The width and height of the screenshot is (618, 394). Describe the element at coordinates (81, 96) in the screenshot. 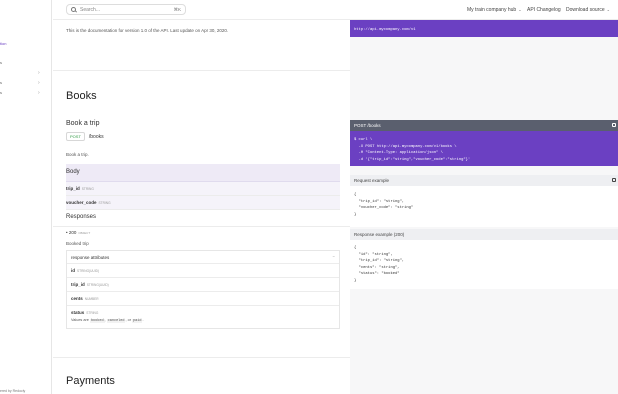

I see `section-title-books: Books` at that location.